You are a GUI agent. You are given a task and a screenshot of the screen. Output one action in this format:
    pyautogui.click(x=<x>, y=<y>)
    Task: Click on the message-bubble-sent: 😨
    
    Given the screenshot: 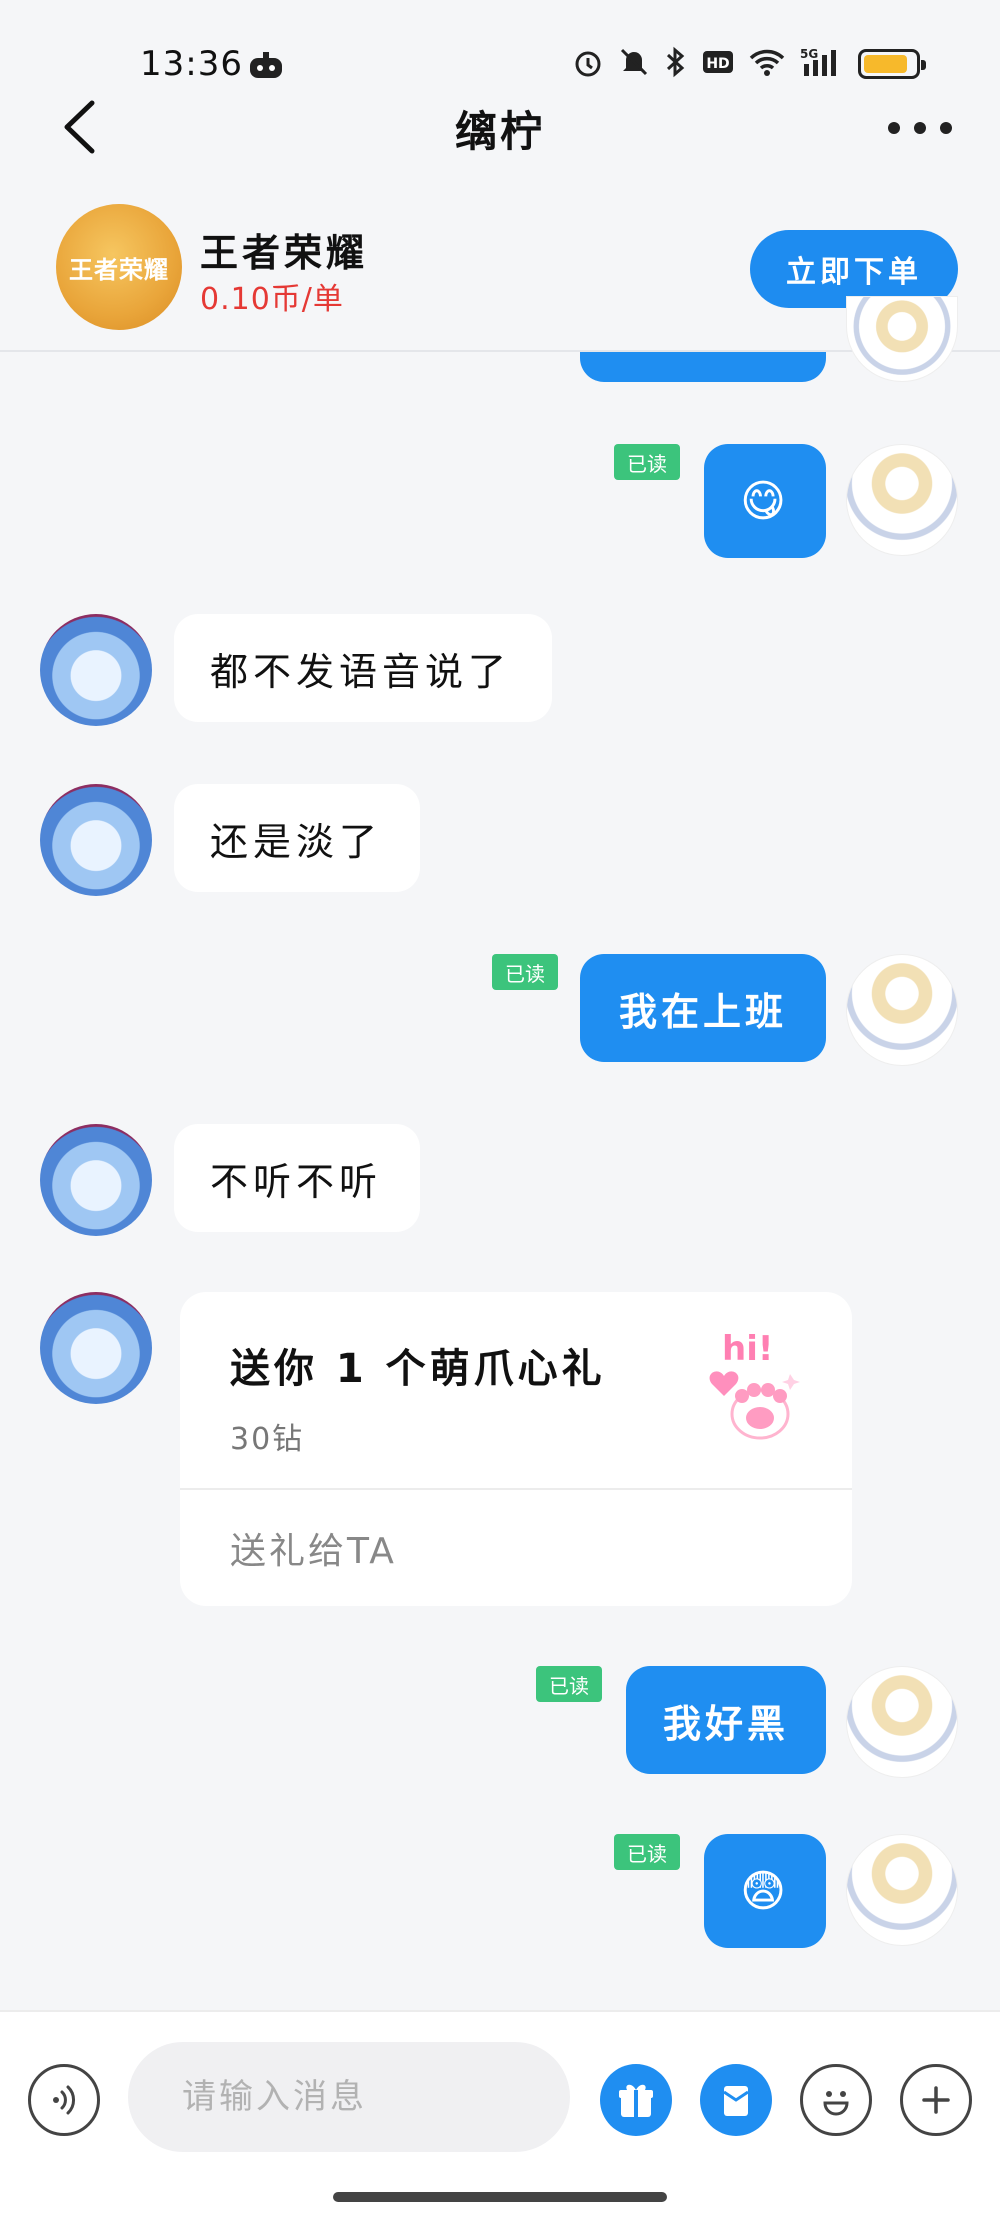 What is the action you would take?
    pyautogui.click(x=765, y=1891)
    